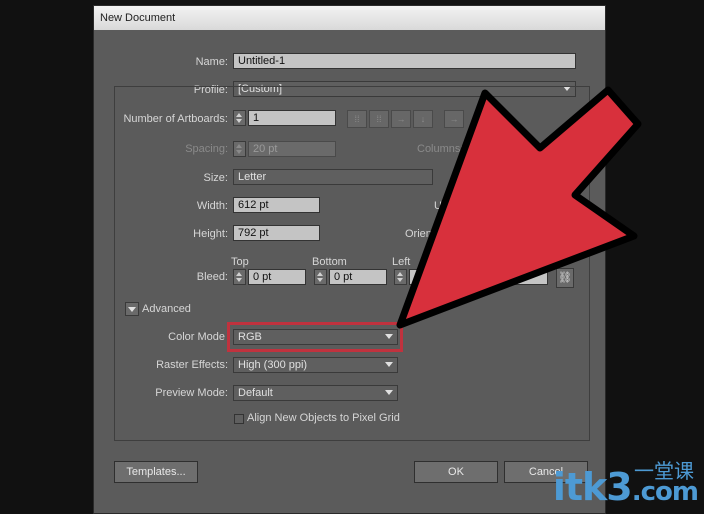 The width and height of the screenshot is (704, 514). Describe the element at coordinates (592, 487) in the screenshot. I see `watermark-text: itk3` at that location.